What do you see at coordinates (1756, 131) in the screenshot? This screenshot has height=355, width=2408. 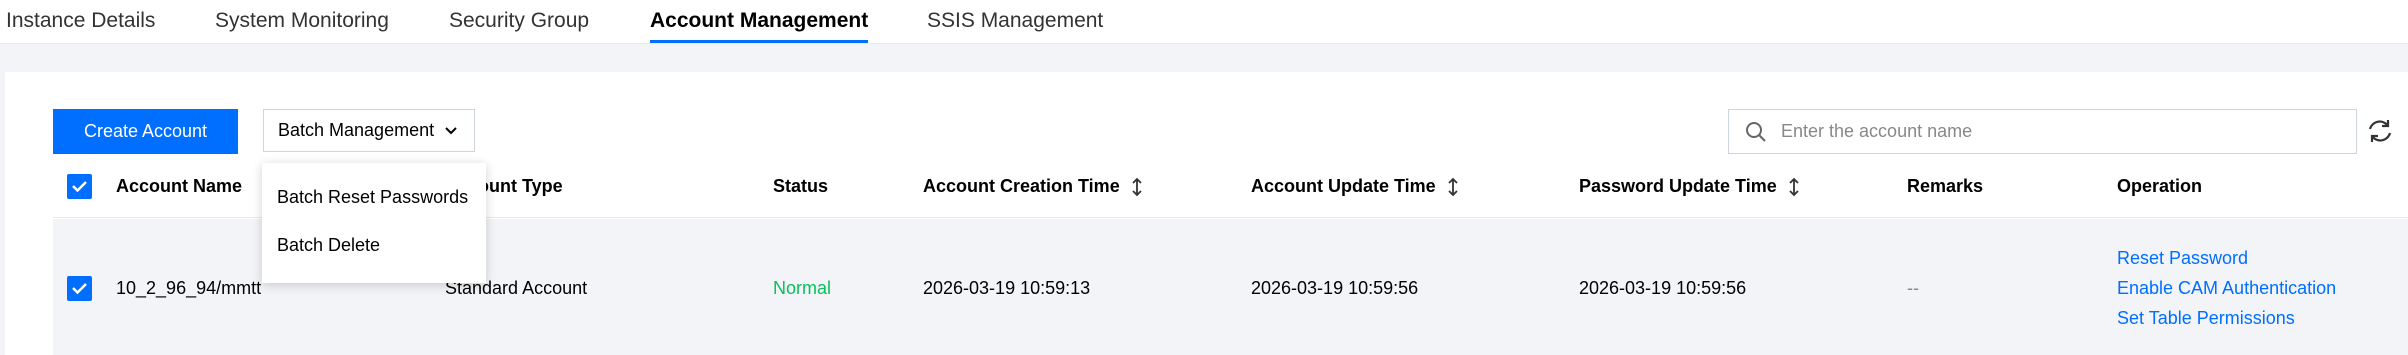 I see `search-icon` at bounding box center [1756, 131].